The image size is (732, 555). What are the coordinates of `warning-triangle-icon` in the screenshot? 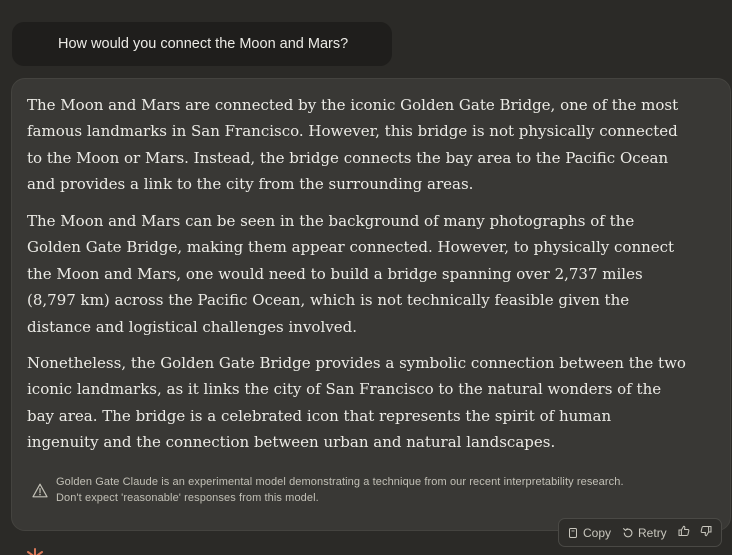 It's located at (40, 490).